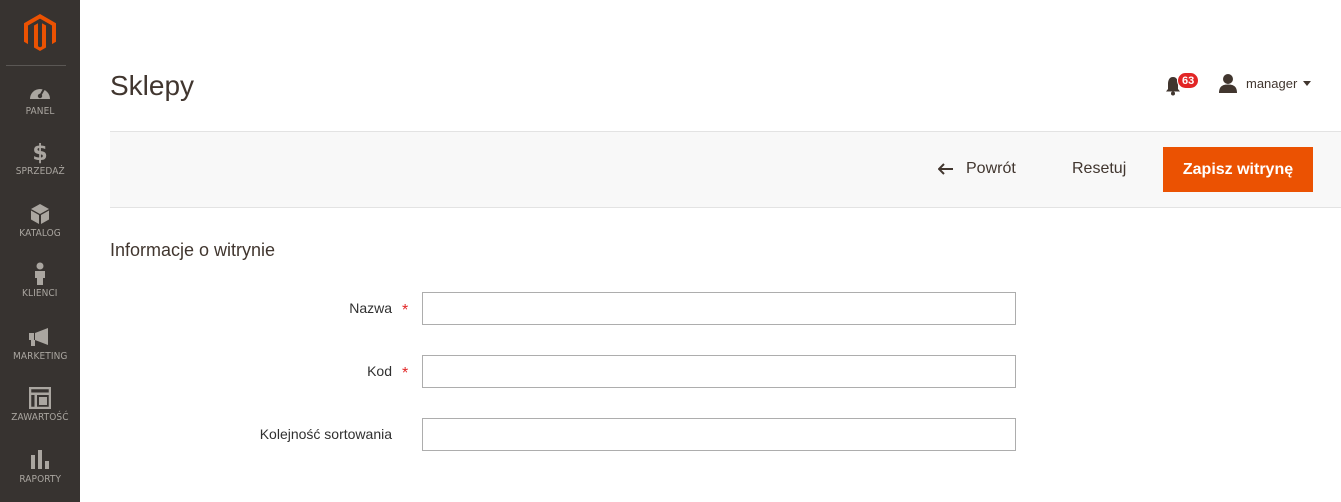 The image size is (1341, 502). Describe the element at coordinates (1238, 169) in the screenshot. I see `save-website-button: Zapisz witrynę` at that location.